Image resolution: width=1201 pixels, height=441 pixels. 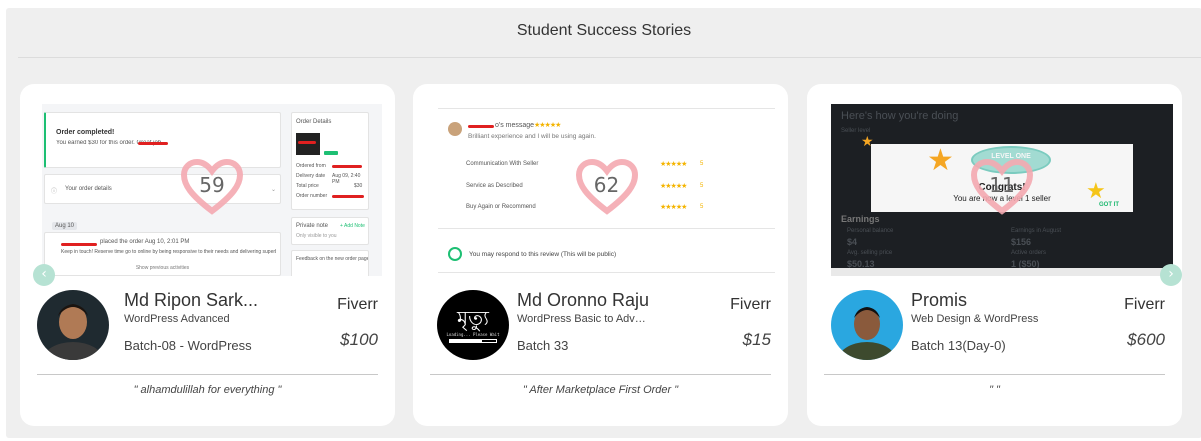 I want to click on carousel-next-button: ›, so click(x=1171, y=275).